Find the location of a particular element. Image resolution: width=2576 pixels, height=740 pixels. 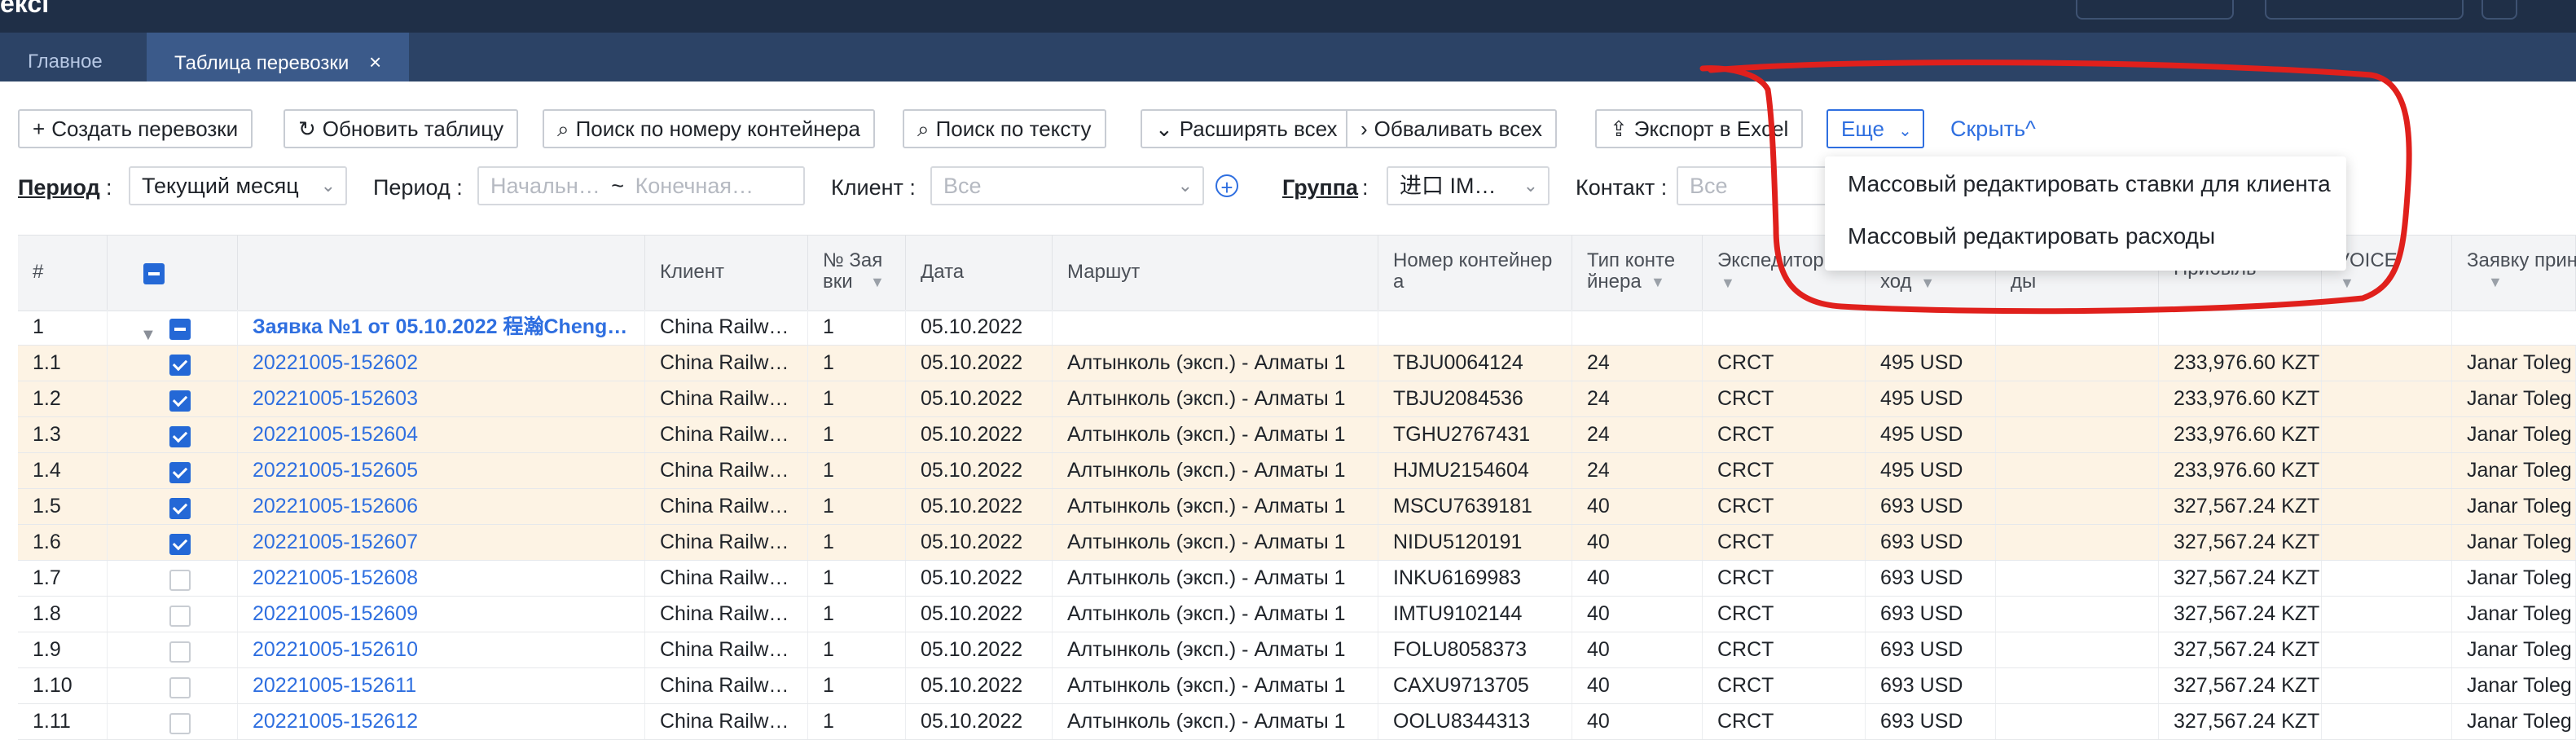

export-excel-button: ⇪ Экспорт в Excel is located at coordinates (1699, 128).